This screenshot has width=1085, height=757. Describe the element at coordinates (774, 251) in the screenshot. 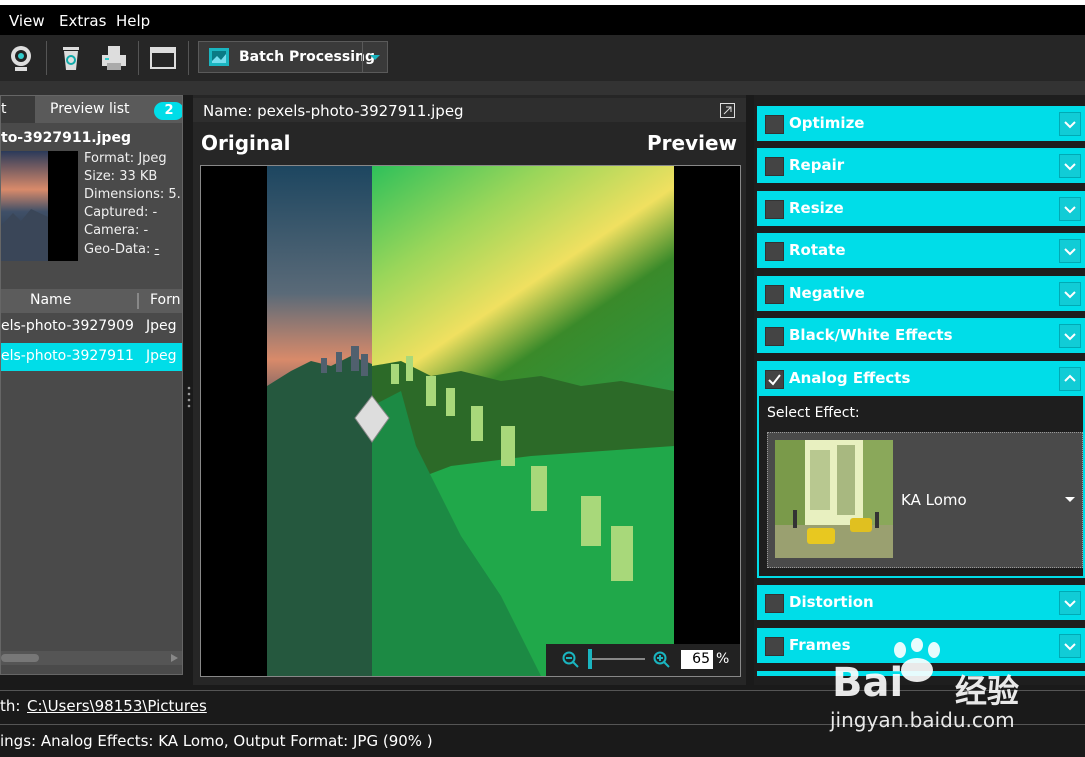

I see `rotate-checkbox` at that location.